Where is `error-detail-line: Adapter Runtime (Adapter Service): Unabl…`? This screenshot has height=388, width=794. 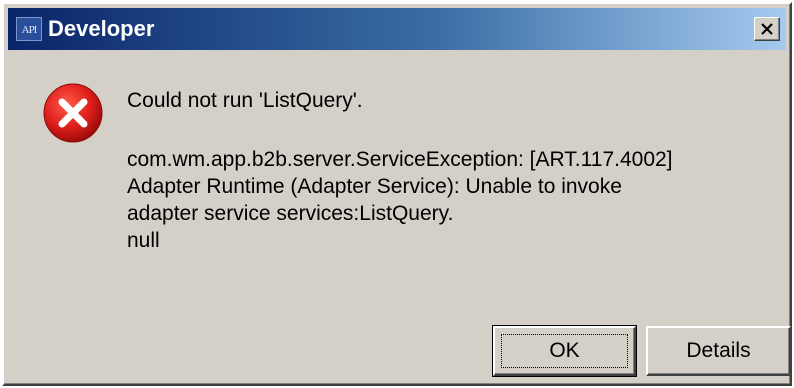 error-detail-line: Adapter Runtime (Adapter Service): Unabl… is located at coordinates (374, 186).